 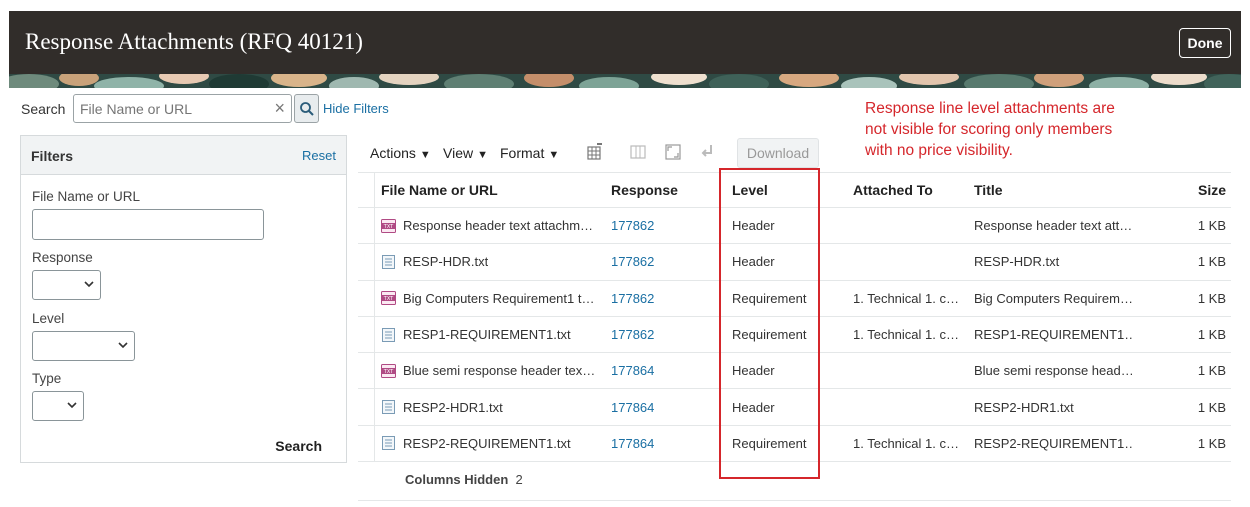 I want to click on actions-label: Actions, so click(x=393, y=153).